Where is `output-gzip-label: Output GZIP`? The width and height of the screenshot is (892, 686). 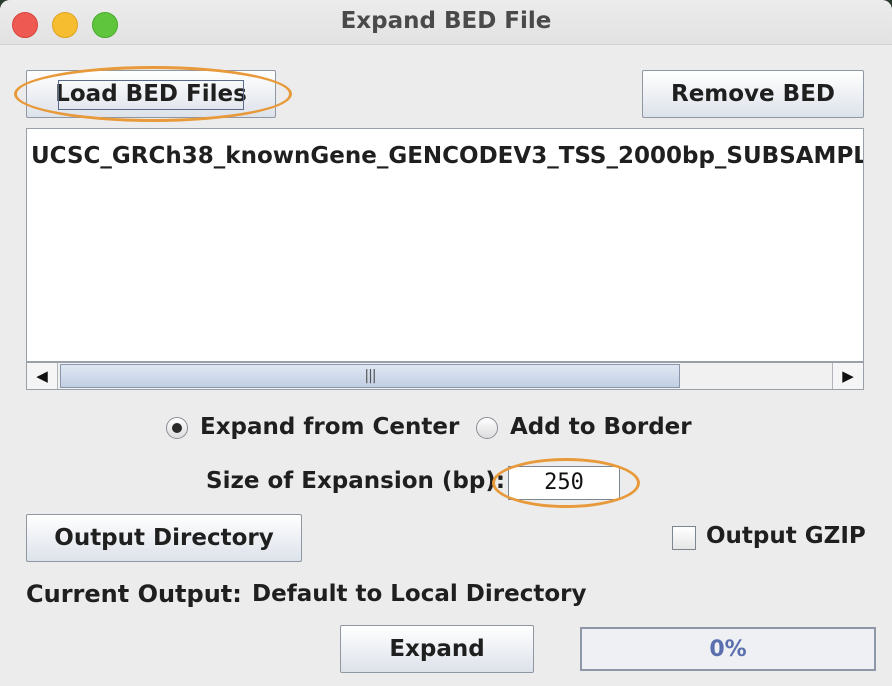
output-gzip-label: Output GZIP is located at coordinates (786, 536).